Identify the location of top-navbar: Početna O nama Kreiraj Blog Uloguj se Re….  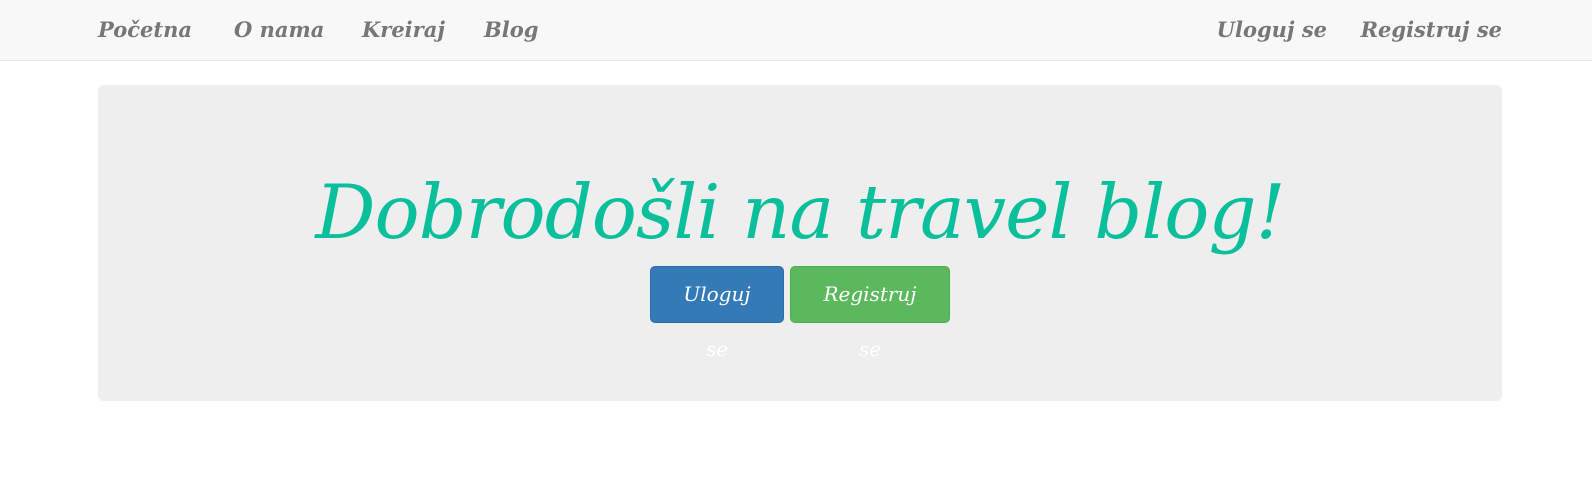
(796, 30).